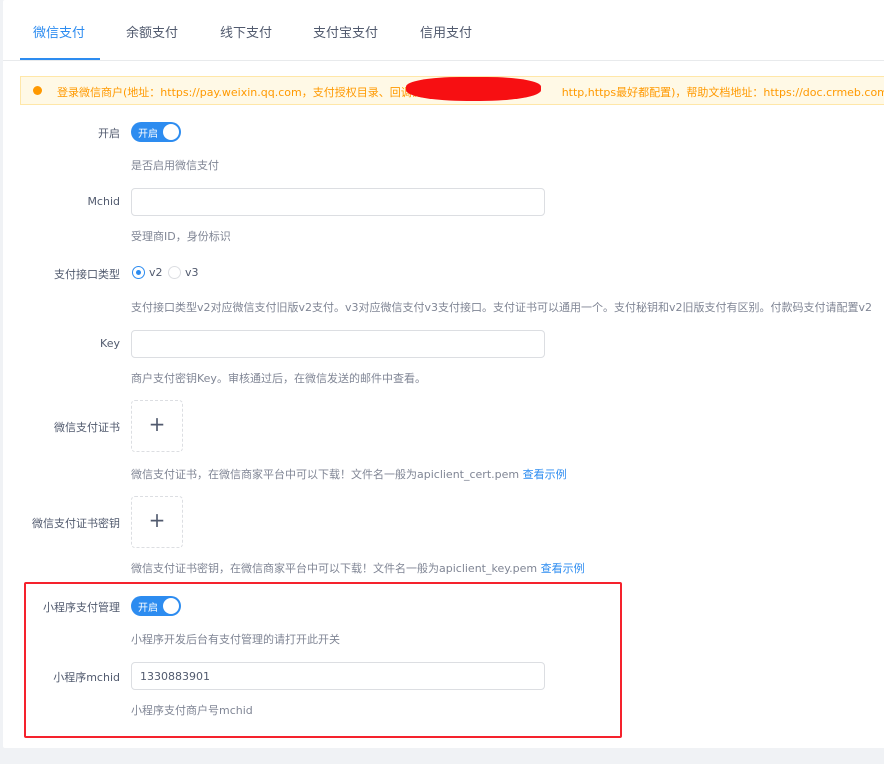 This screenshot has width=884, height=764. I want to click on enable-switch-text: 开启, so click(148, 134).